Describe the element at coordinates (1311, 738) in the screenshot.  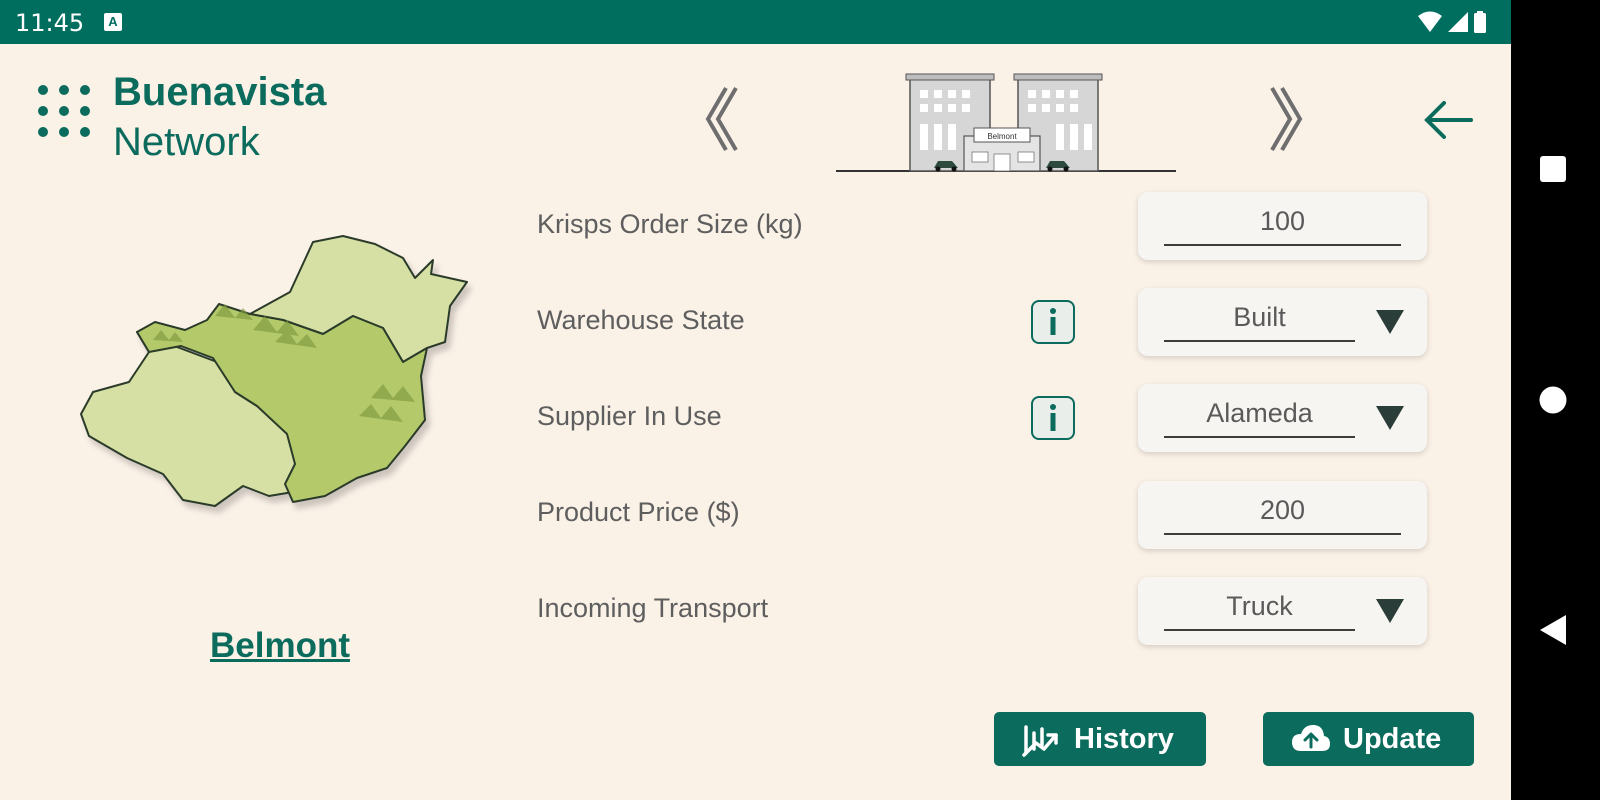
I see `cloud-upload-icon` at that location.